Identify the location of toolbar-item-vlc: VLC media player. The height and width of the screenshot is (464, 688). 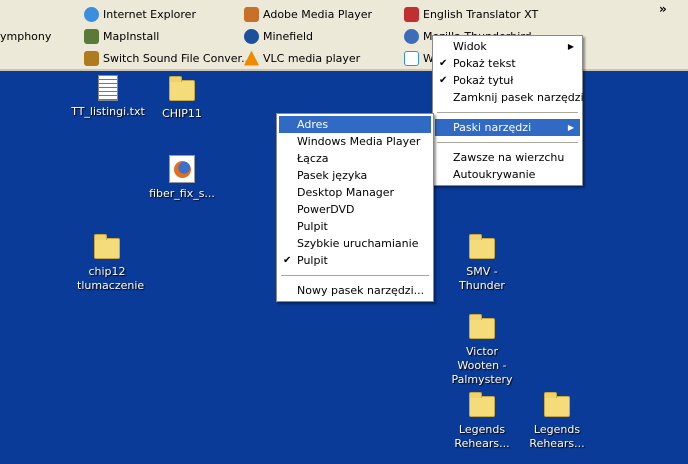
(302, 58).